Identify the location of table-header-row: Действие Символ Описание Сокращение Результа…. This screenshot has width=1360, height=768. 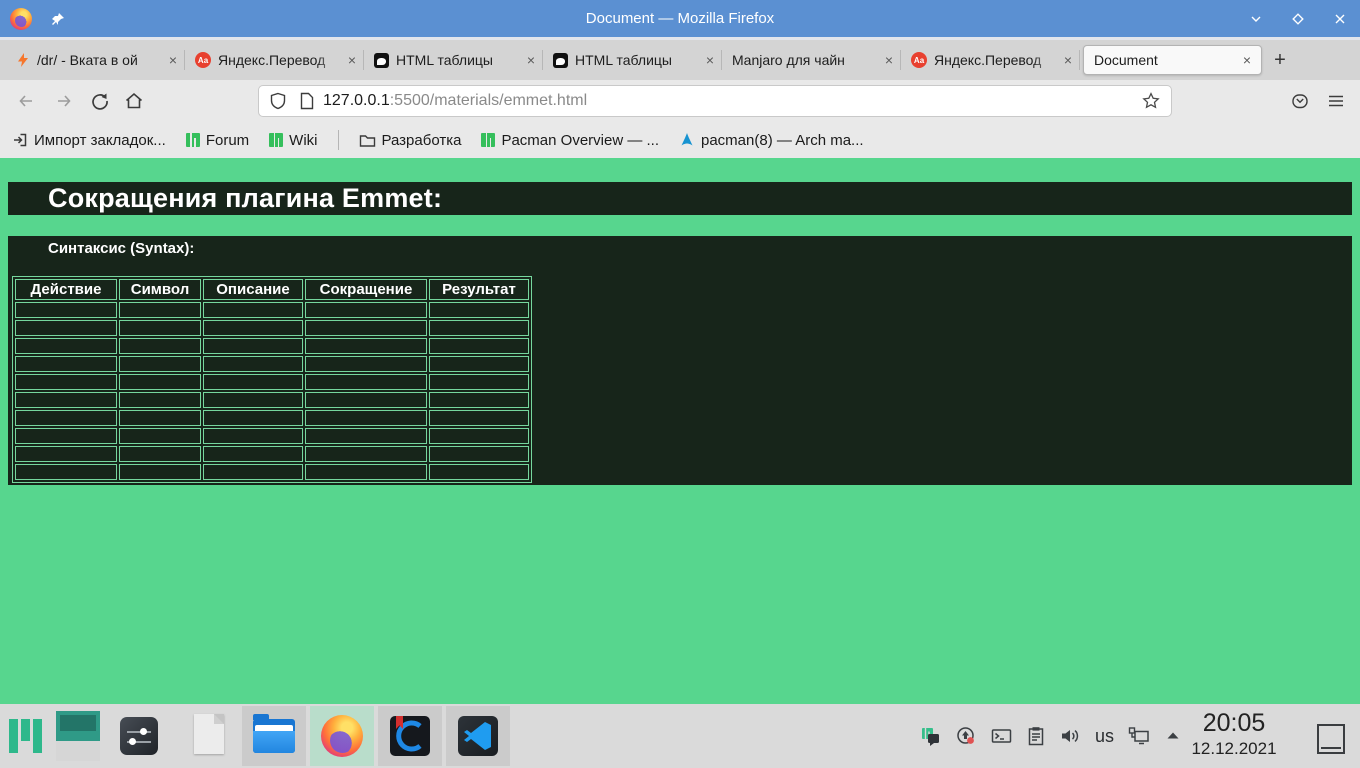
(272, 289).